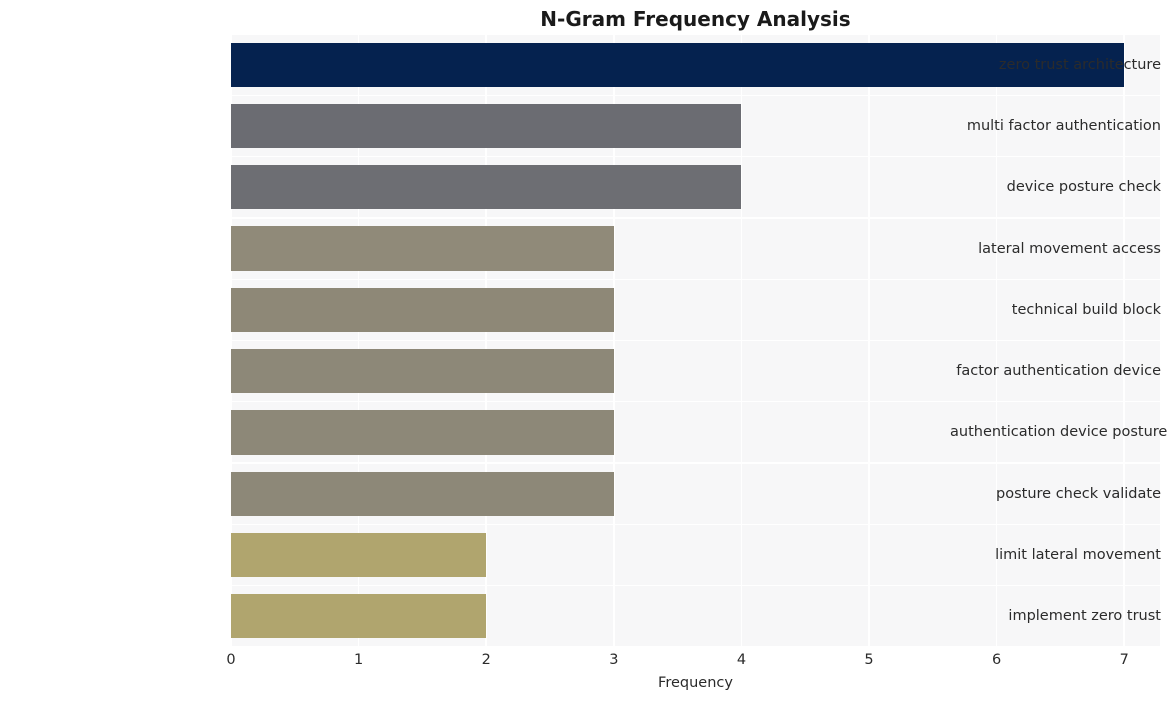  Describe the element at coordinates (1086, 309) in the screenshot. I see `y-axis-tick-label: technical build block` at that location.